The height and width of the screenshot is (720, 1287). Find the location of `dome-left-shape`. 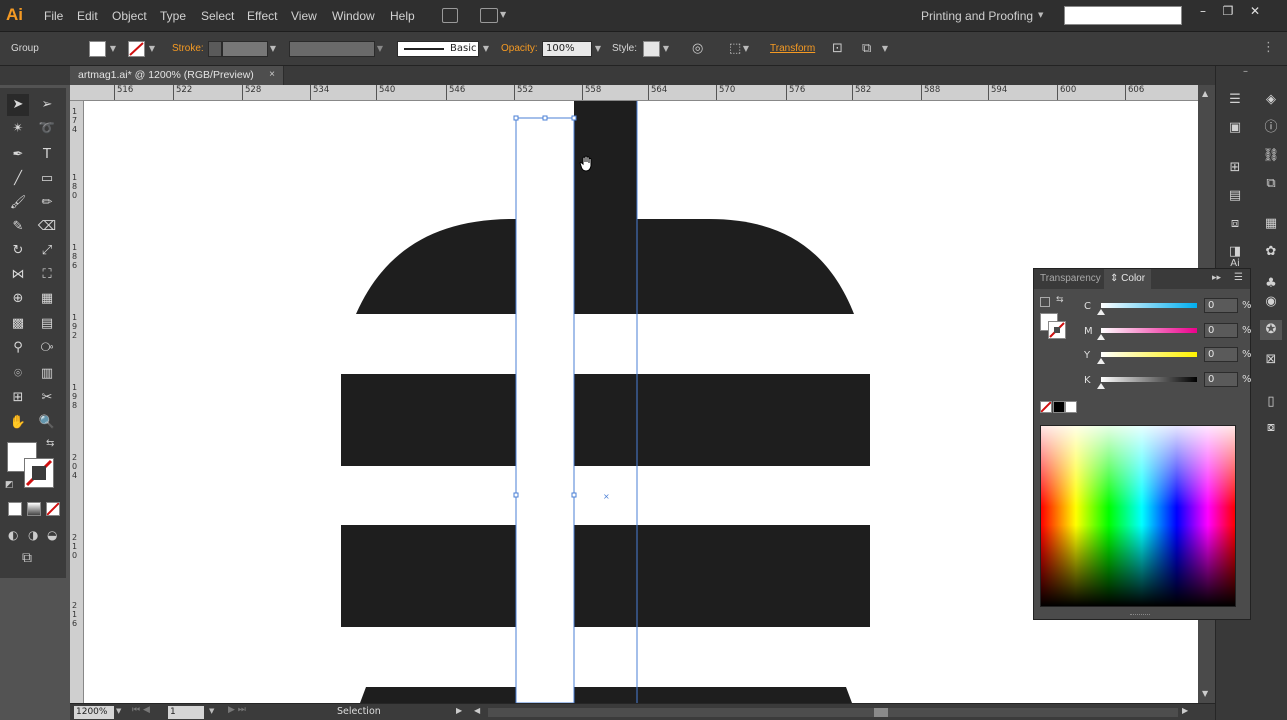

dome-left-shape is located at coordinates (436, 266).